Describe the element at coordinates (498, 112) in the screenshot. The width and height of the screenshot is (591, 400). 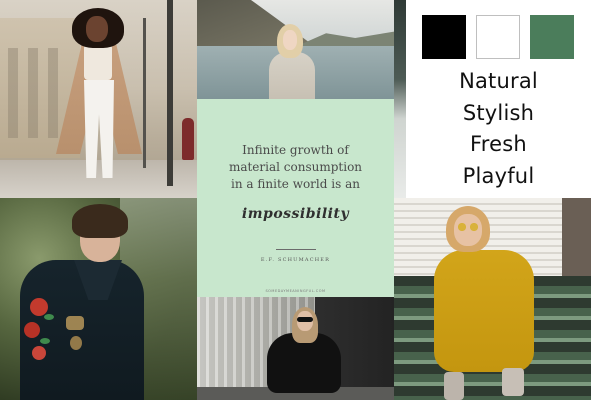
I see `keyword: Stylish` at that location.